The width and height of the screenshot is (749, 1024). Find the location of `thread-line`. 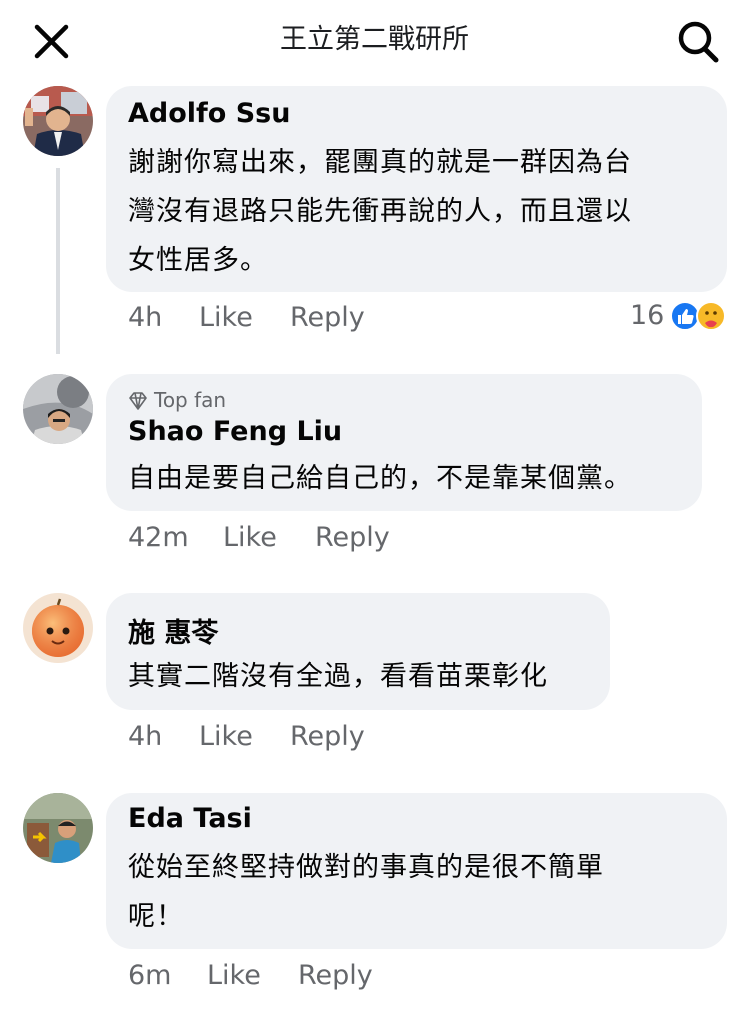

thread-line is located at coordinates (58, 261).